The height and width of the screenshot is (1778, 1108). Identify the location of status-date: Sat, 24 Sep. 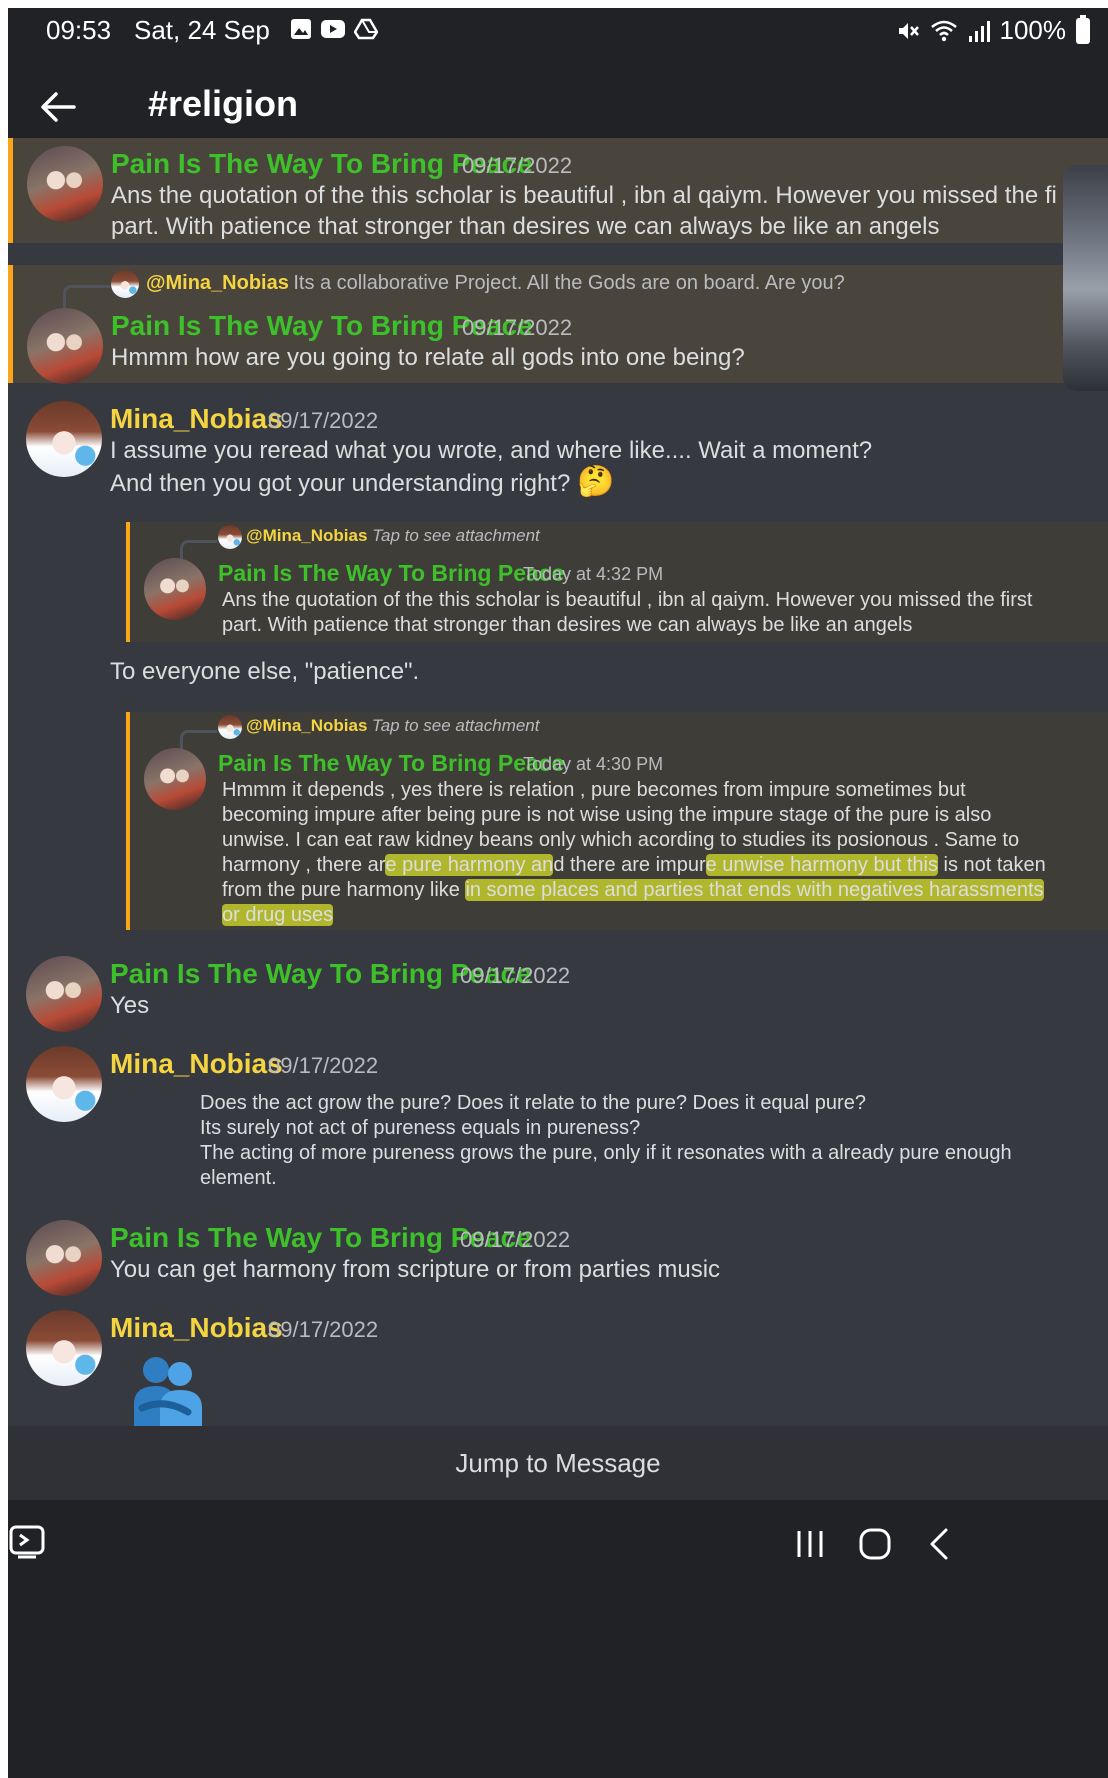
(202, 30).